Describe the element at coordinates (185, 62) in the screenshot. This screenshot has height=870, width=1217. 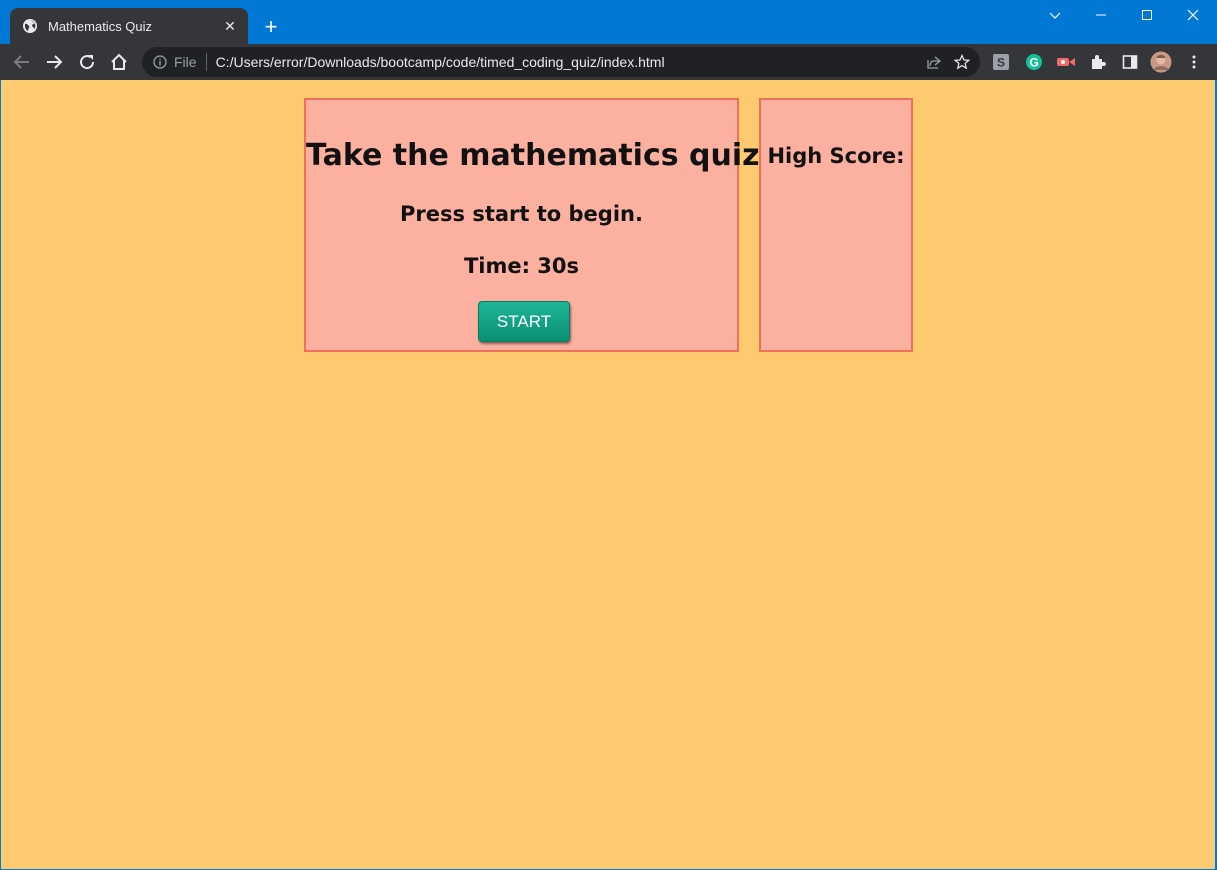
I see `file-scheme-label: File` at that location.